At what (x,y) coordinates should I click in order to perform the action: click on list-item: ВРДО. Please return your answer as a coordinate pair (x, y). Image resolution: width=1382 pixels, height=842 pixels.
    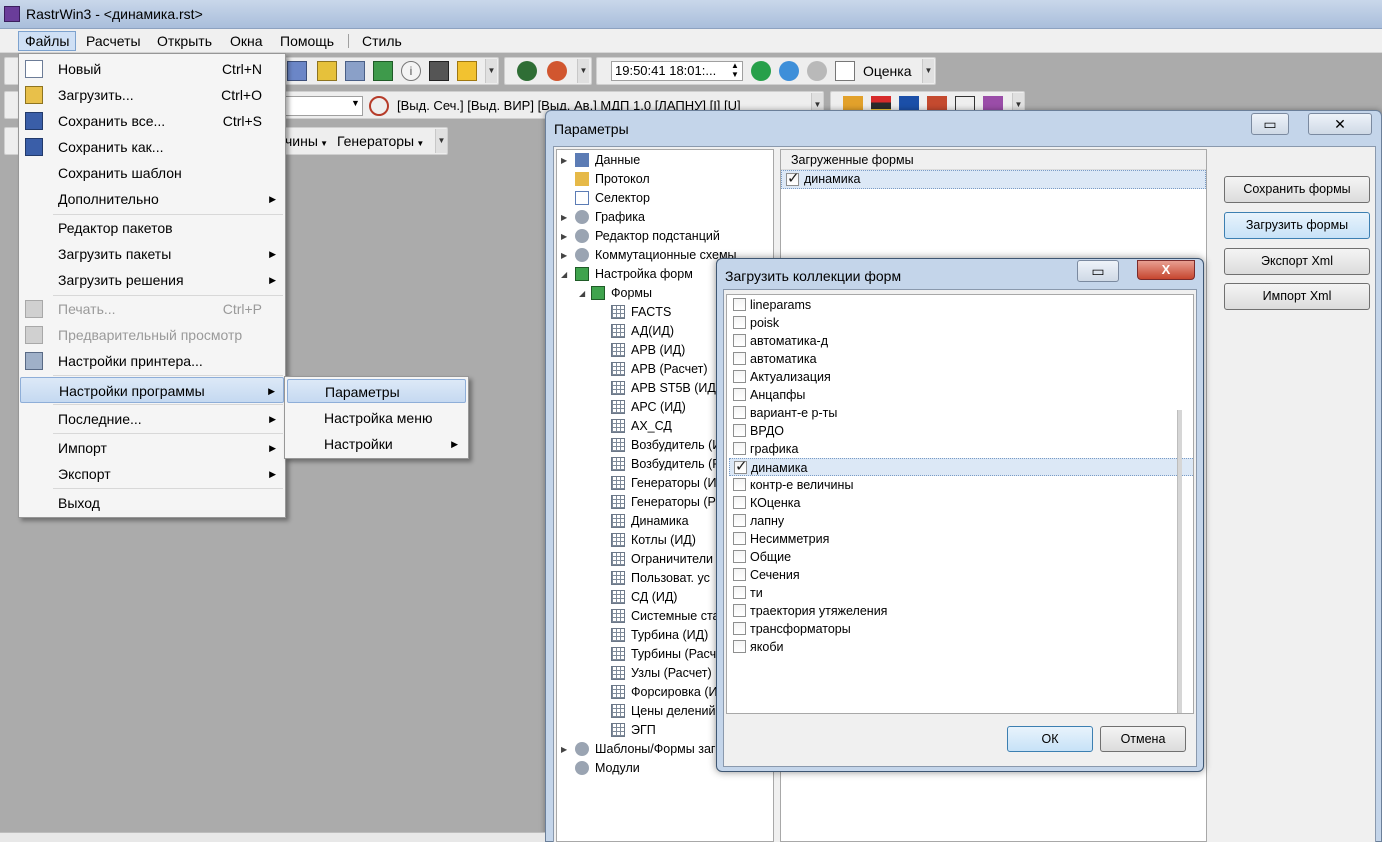
    Looking at the image, I should click on (961, 431).